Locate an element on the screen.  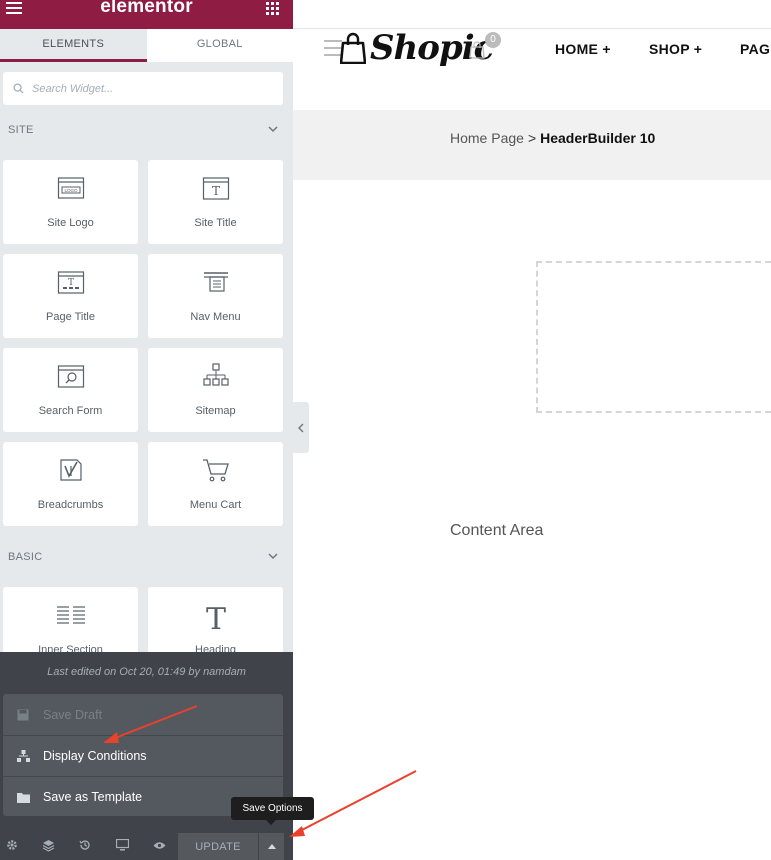
category-basic-label: BASIC is located at coordinates (25, 557).